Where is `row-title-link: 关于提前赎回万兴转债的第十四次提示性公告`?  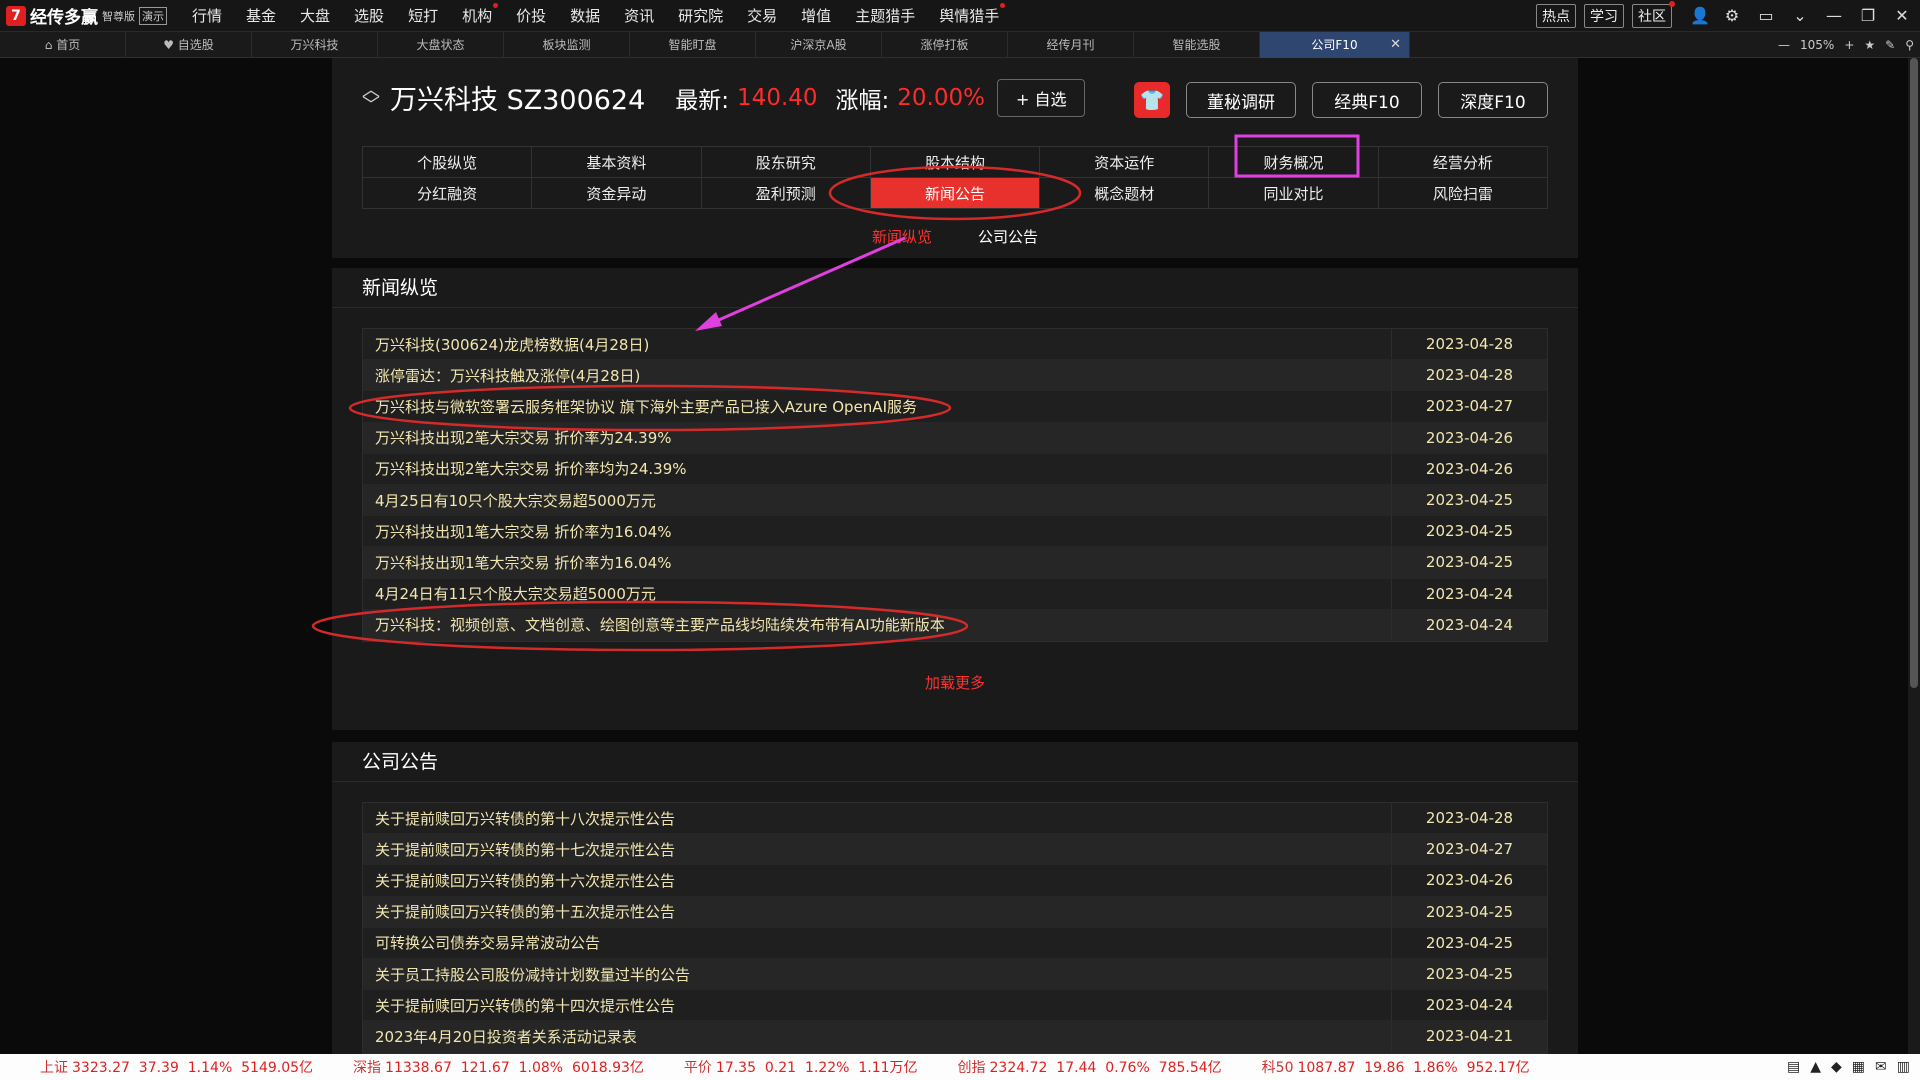 row-title-link: 关于提前赎回万兴转债的第十四次提示性公告 is located at coordinates (877, 1005).